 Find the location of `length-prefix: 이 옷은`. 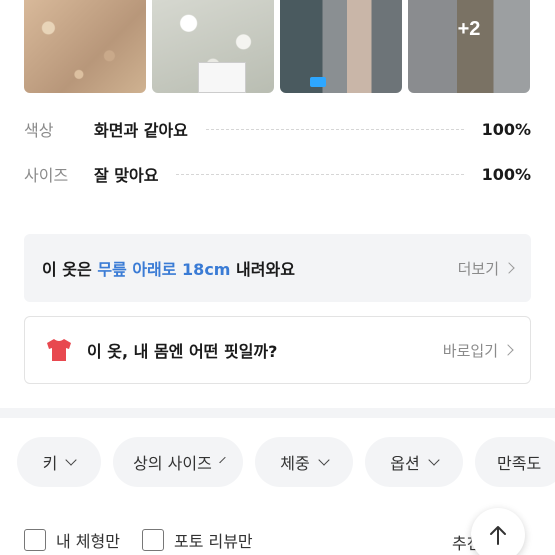

length-prefix: 이 옷은 is located at coordinates (70, 269).